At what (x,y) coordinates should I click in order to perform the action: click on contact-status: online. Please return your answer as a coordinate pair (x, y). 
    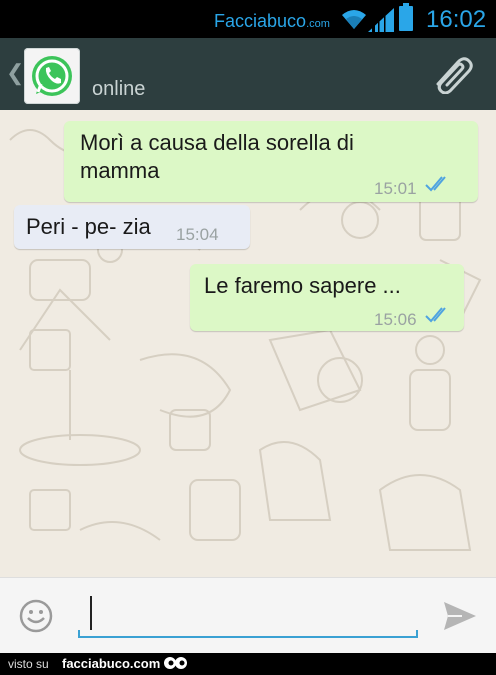
    Looking at the image, I should click on (119, 89).